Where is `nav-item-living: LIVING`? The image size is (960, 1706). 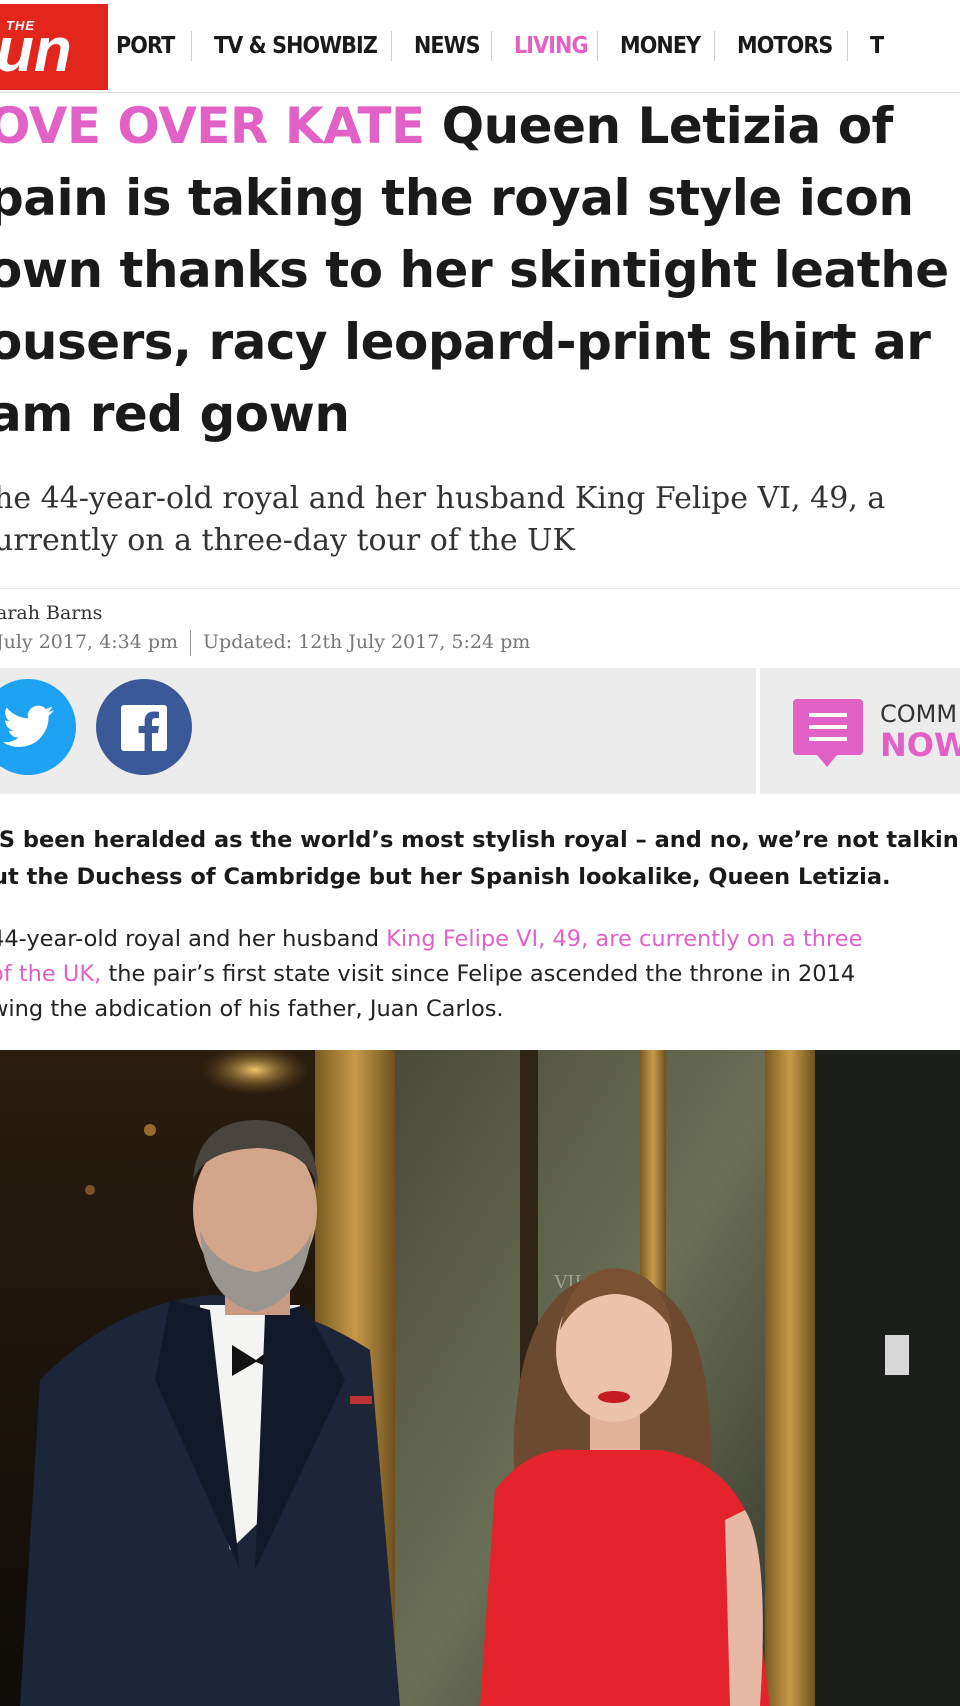
nav-item-living: LIVING is located at coordinates (551, 46).